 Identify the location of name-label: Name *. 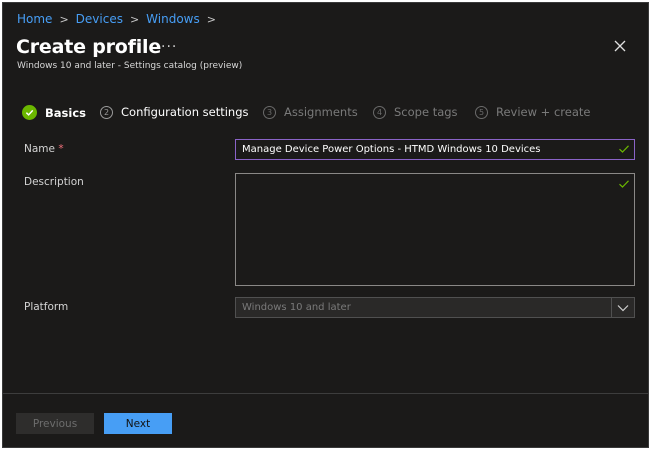
(44, 149).